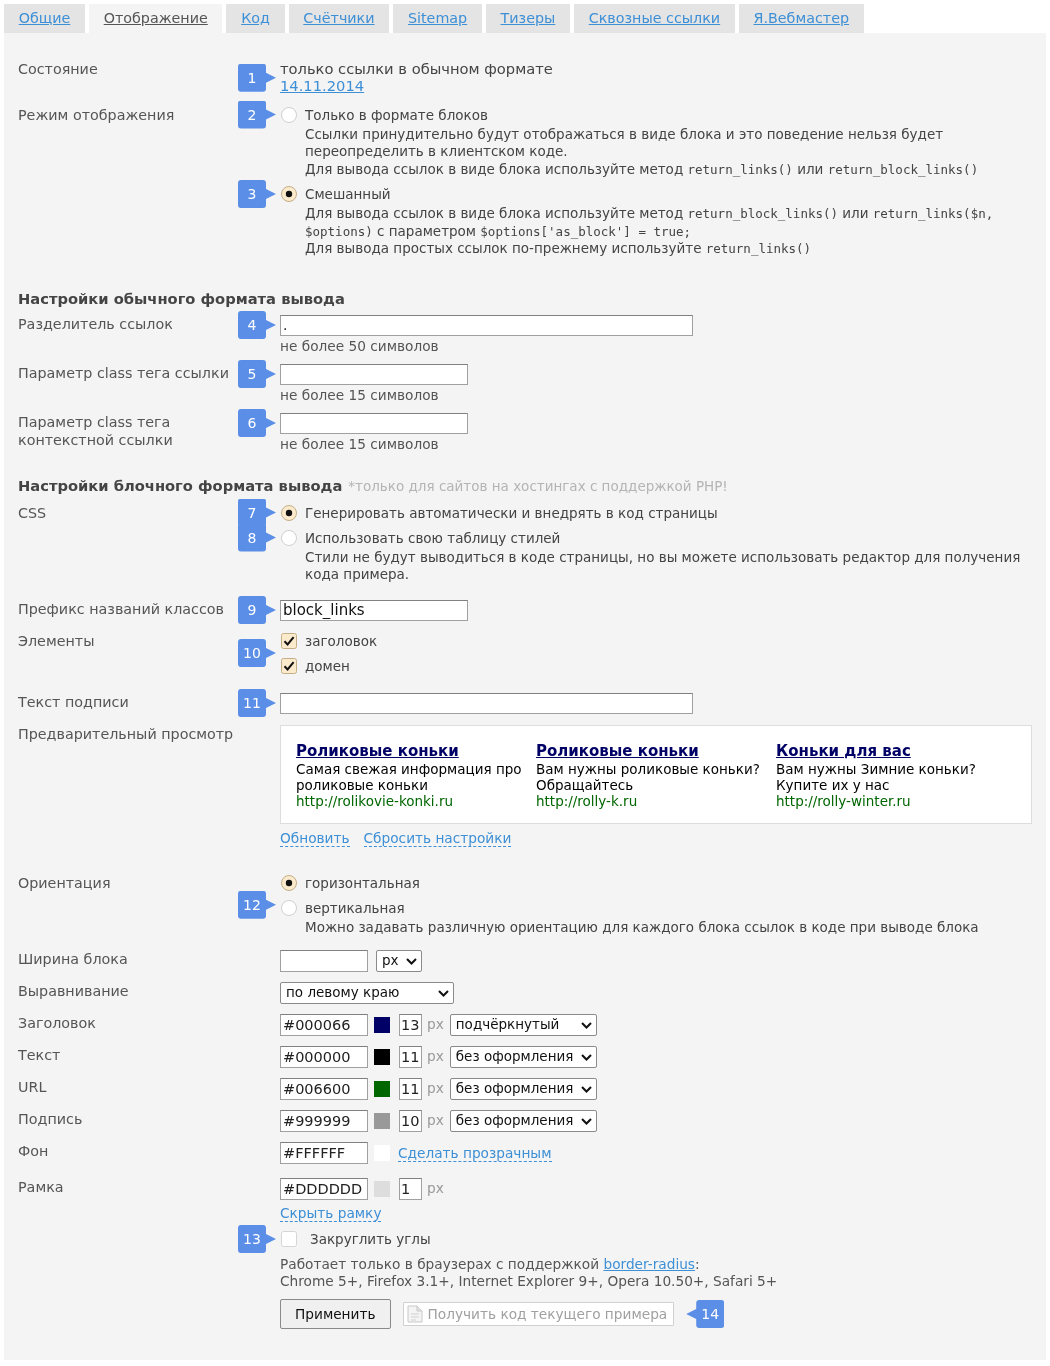  I want to click on field-label: Выравнивание, so click(73, 991).